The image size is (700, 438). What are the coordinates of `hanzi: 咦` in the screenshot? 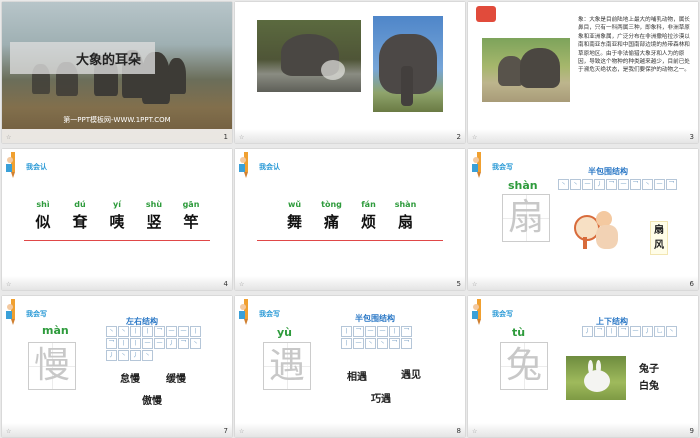 It's located at (117, 222).